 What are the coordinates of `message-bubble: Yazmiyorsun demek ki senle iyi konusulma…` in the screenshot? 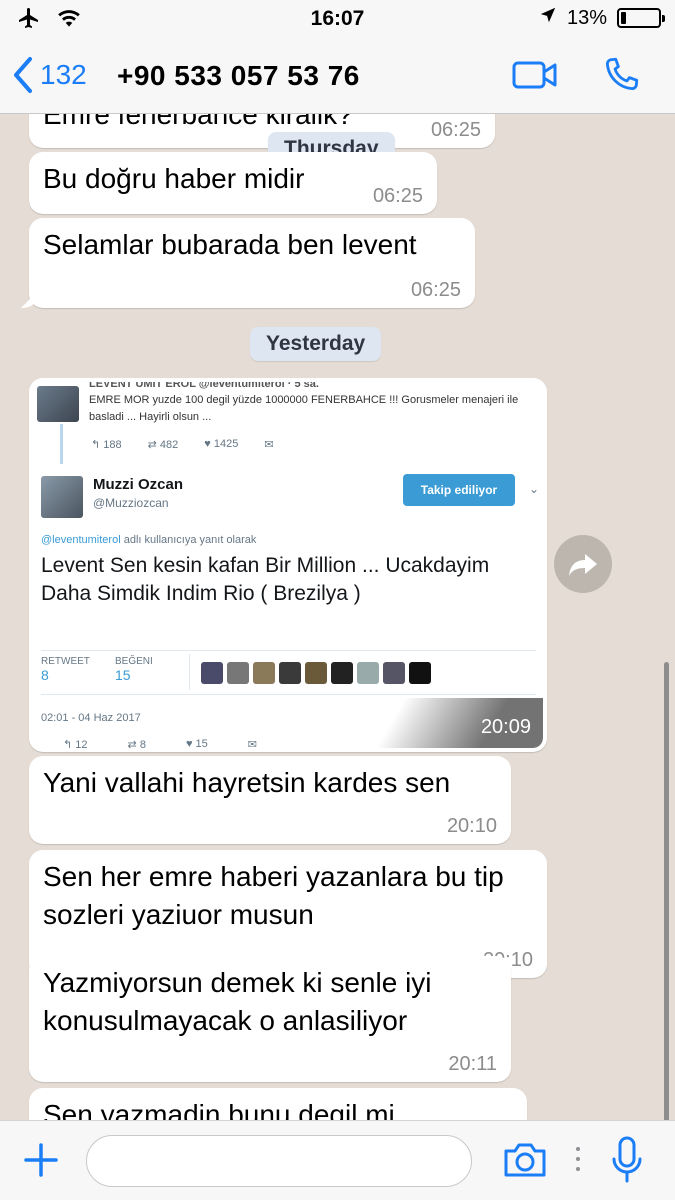 It's located at (270, 1019).